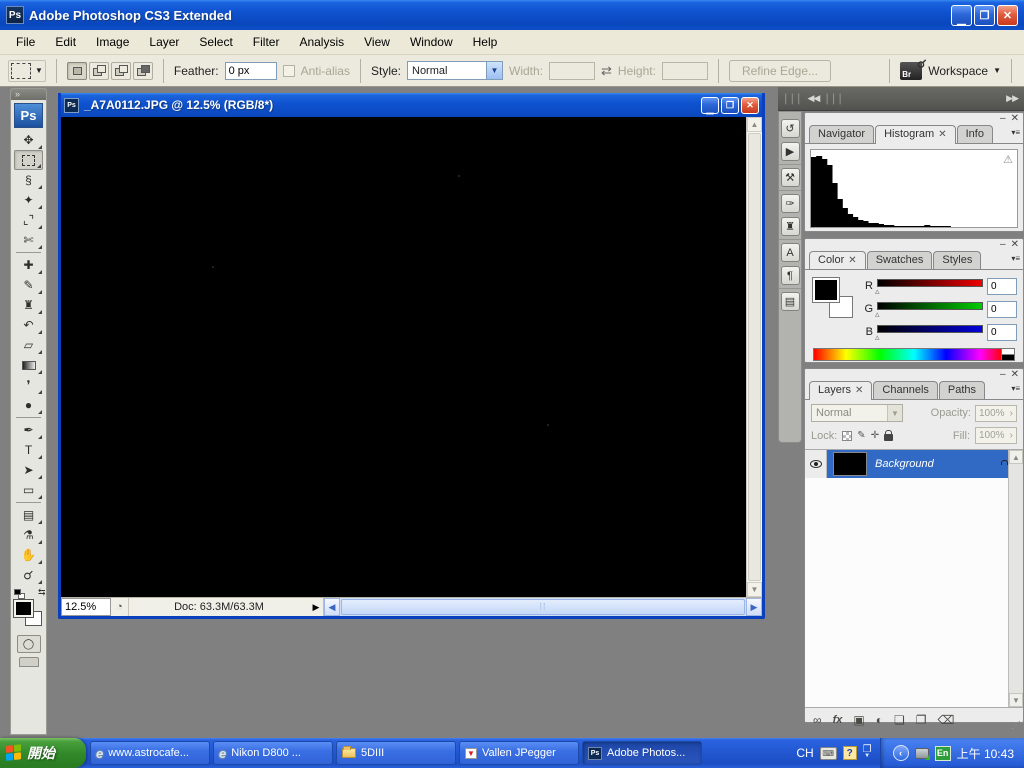 The image size is (1024, 768). Describe the element at coordinates (455, 70) in the screenshot. I see `style-select: Normal ▼` at that location.